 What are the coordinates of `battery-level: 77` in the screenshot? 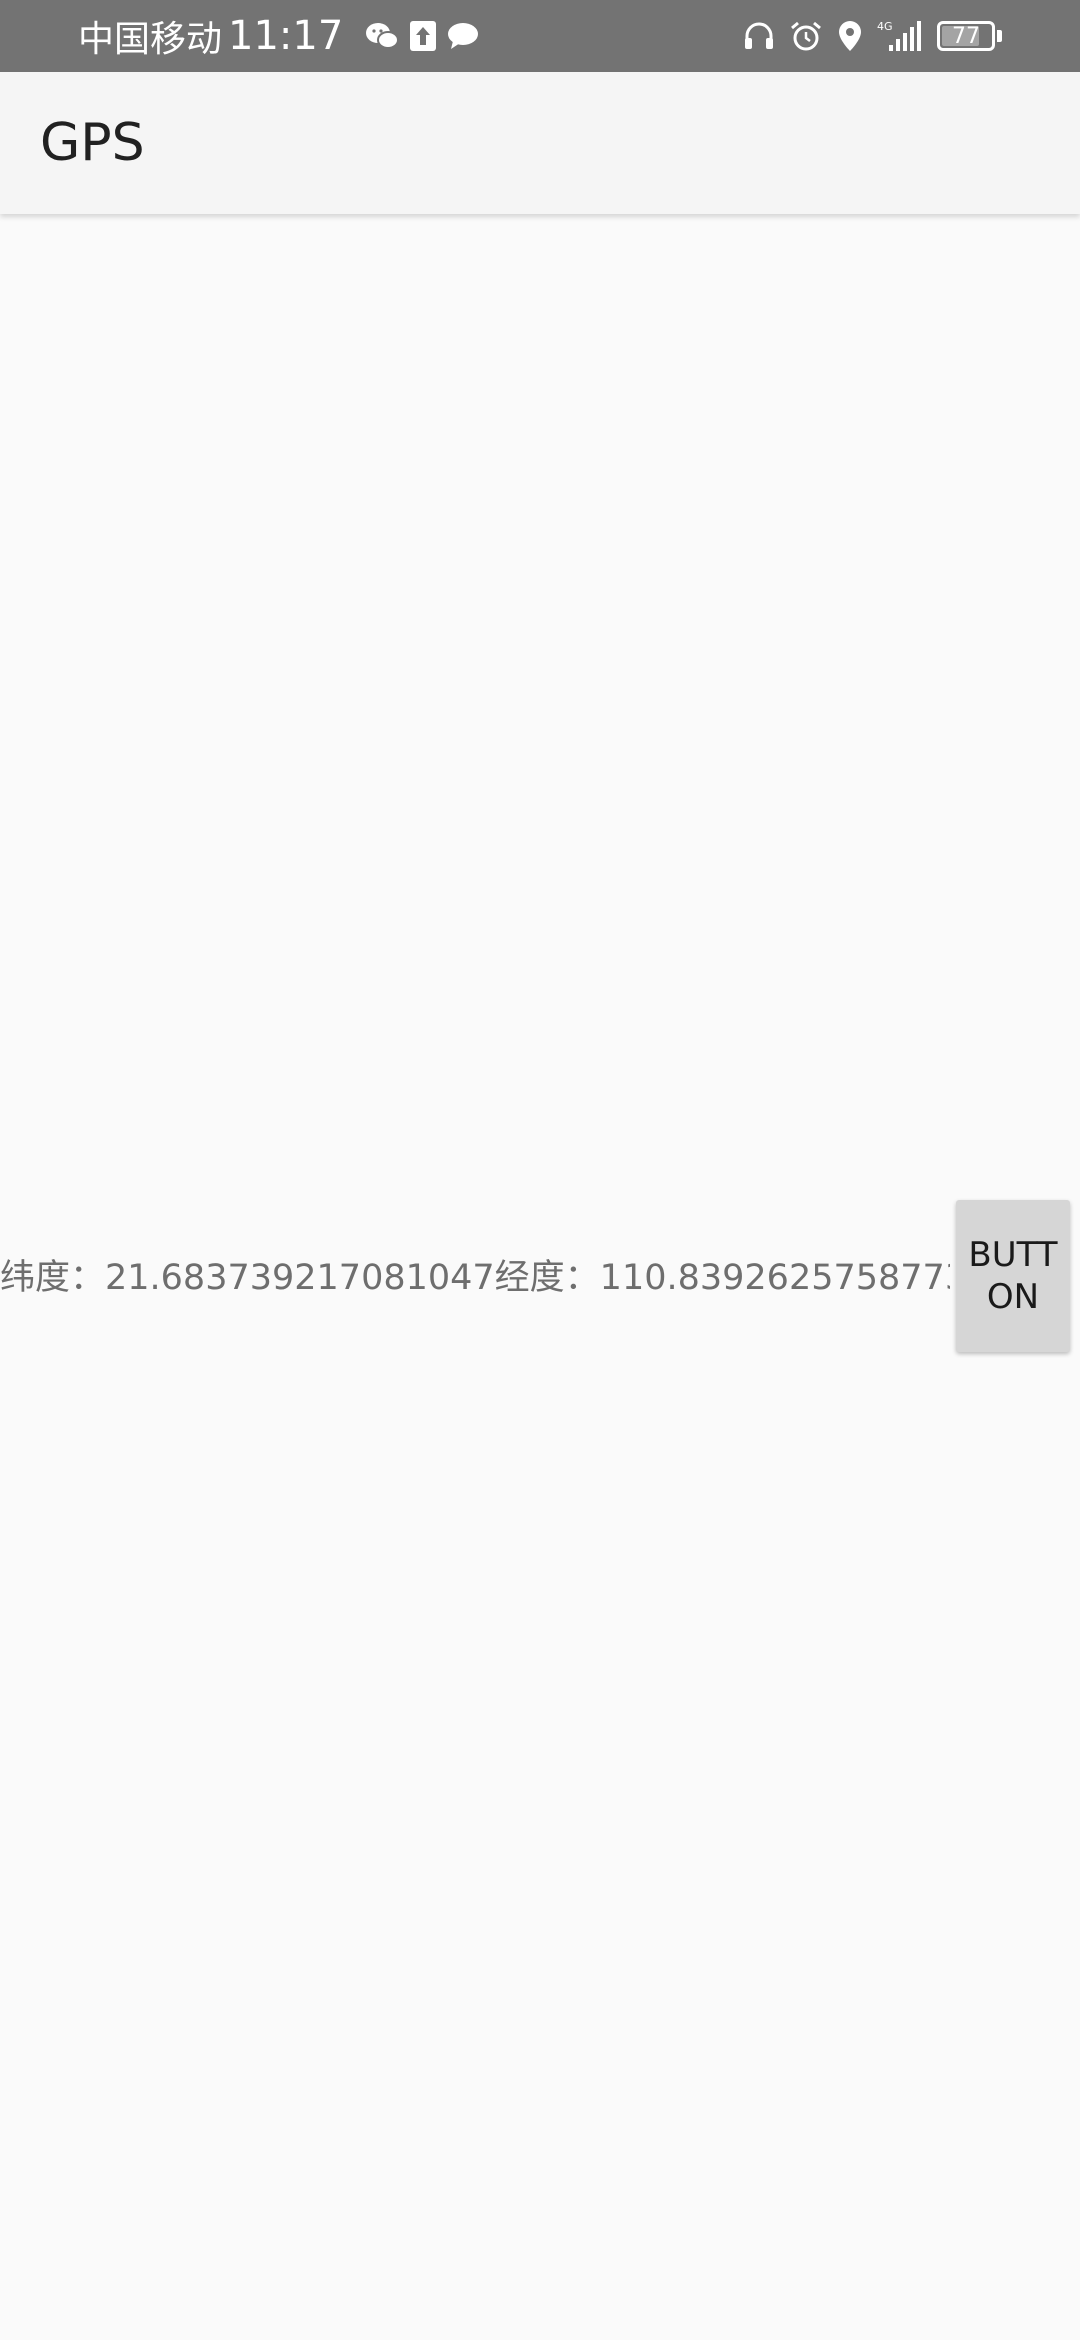 It's located at (966, 36).